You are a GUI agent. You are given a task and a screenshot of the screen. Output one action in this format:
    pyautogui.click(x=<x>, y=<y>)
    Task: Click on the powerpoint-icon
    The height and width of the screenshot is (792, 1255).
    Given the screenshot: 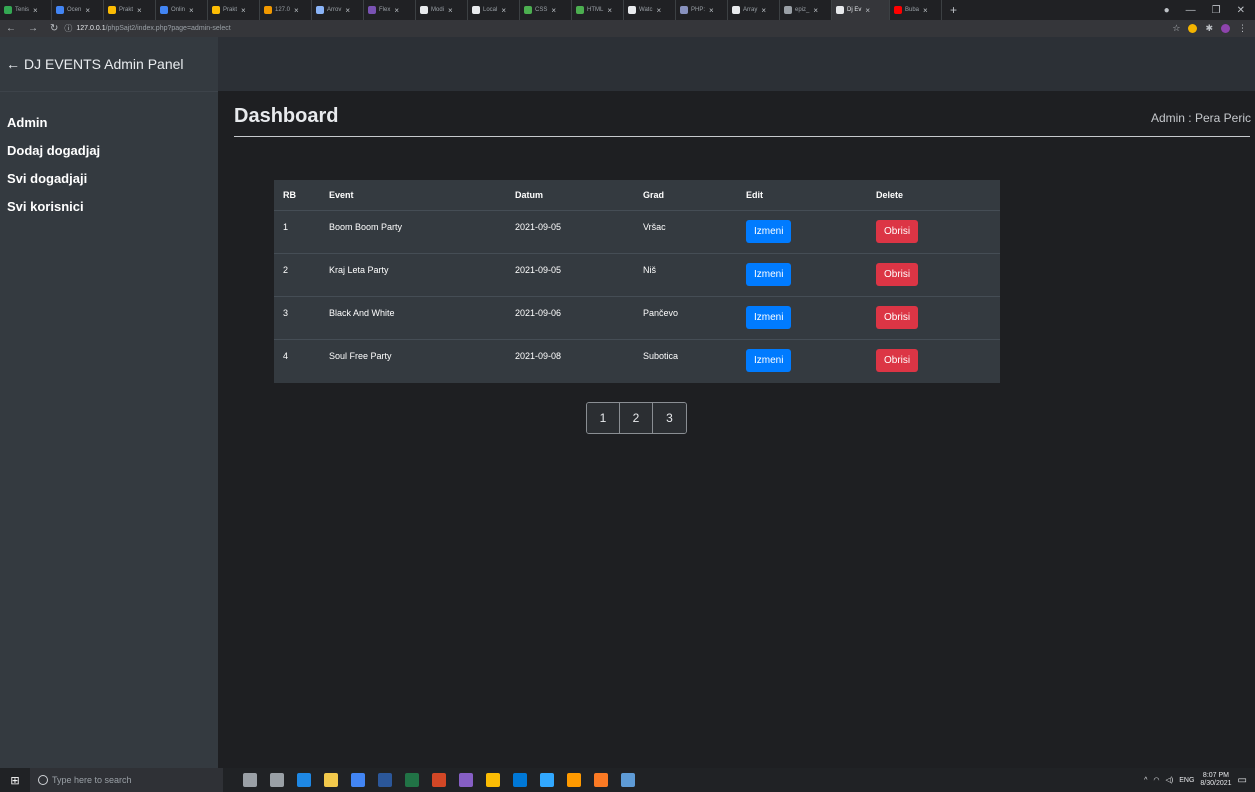 What is the action you would take?
    pyautogui.click(x=439, y=780)
    